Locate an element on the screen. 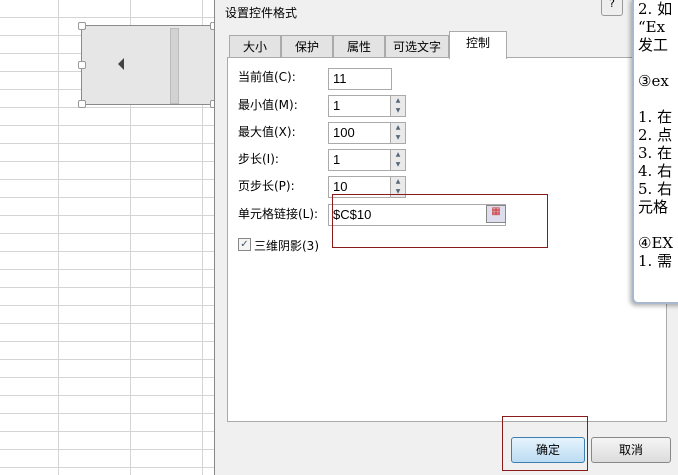  min-value-input: 1 is located at coordinates (362, 106).